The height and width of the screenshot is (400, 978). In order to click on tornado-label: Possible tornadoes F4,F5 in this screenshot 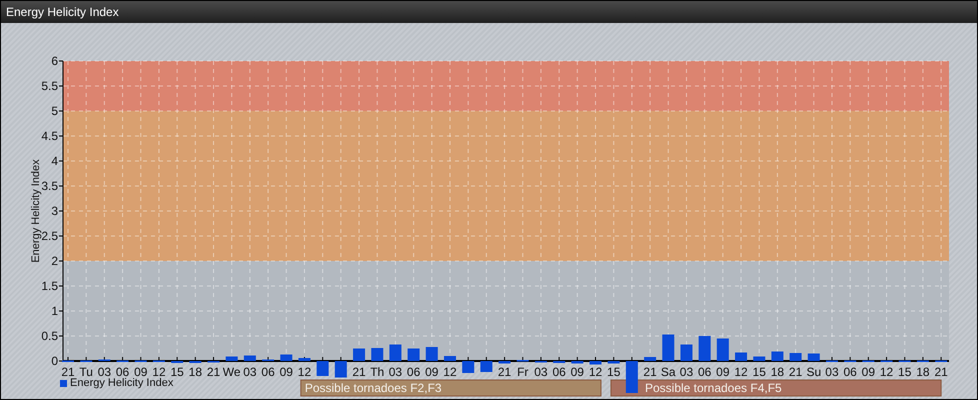, I will do `click(776, 388)`.